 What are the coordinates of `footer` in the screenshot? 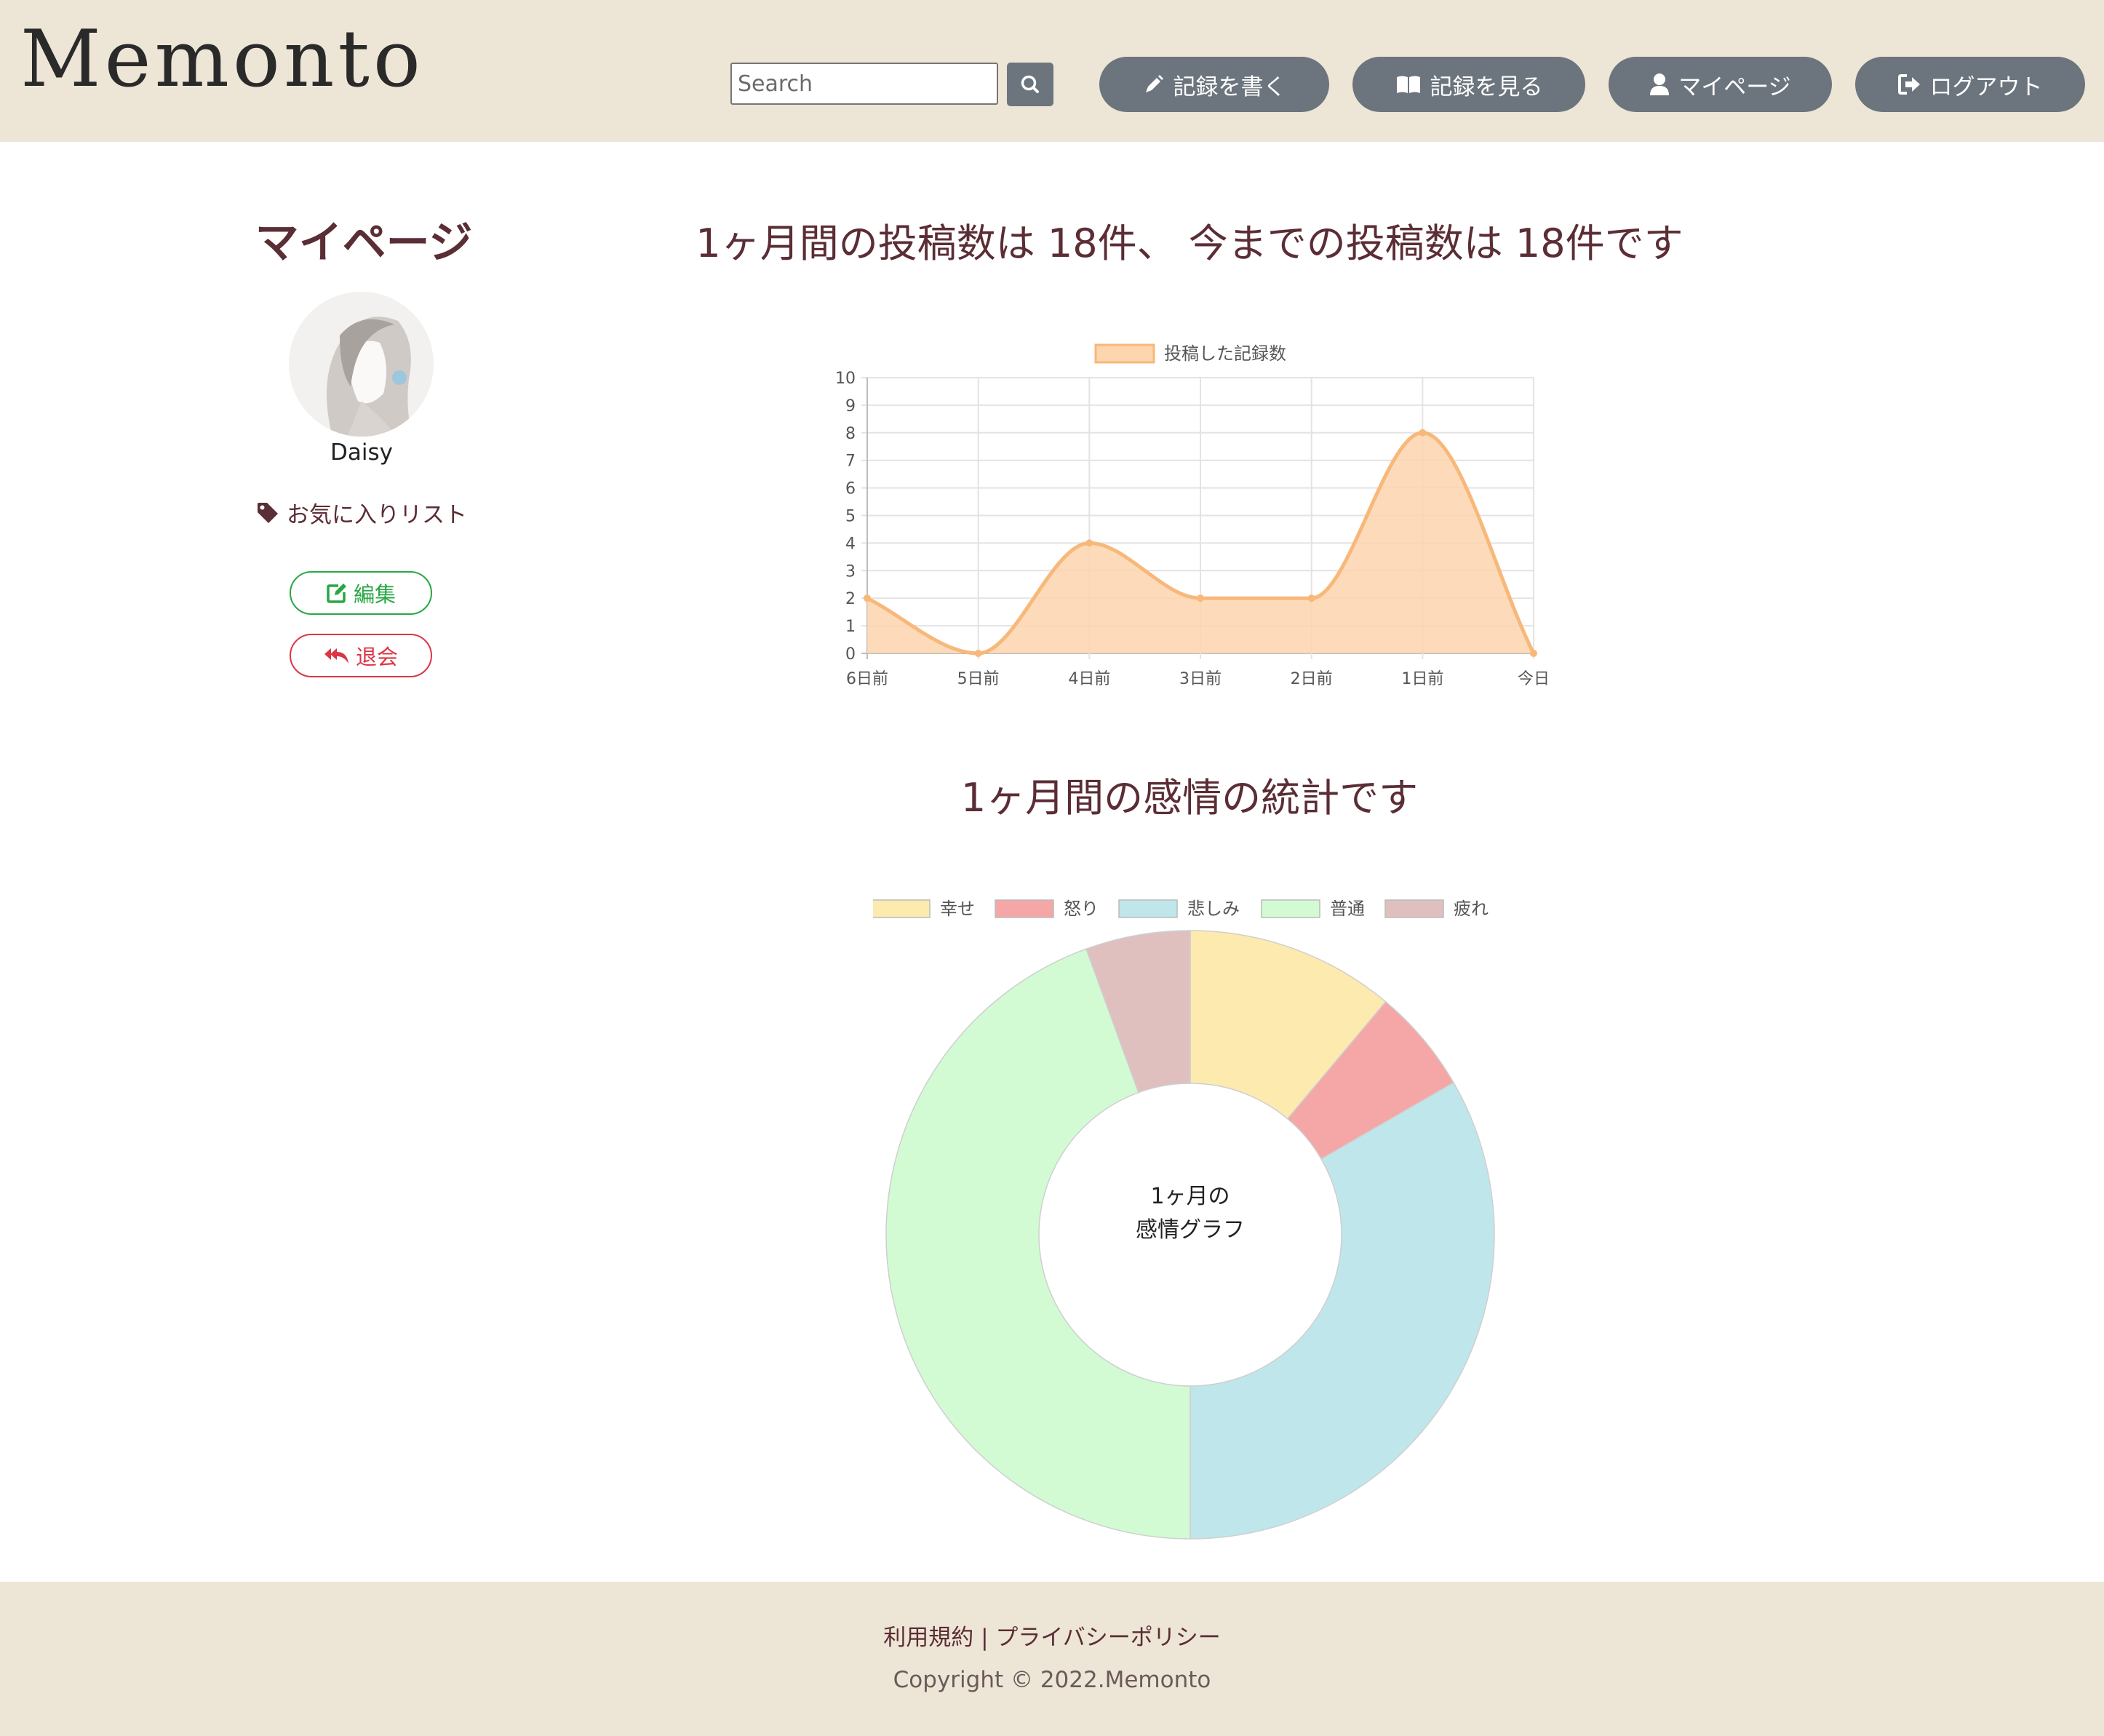 It's located at (1052, 1659).